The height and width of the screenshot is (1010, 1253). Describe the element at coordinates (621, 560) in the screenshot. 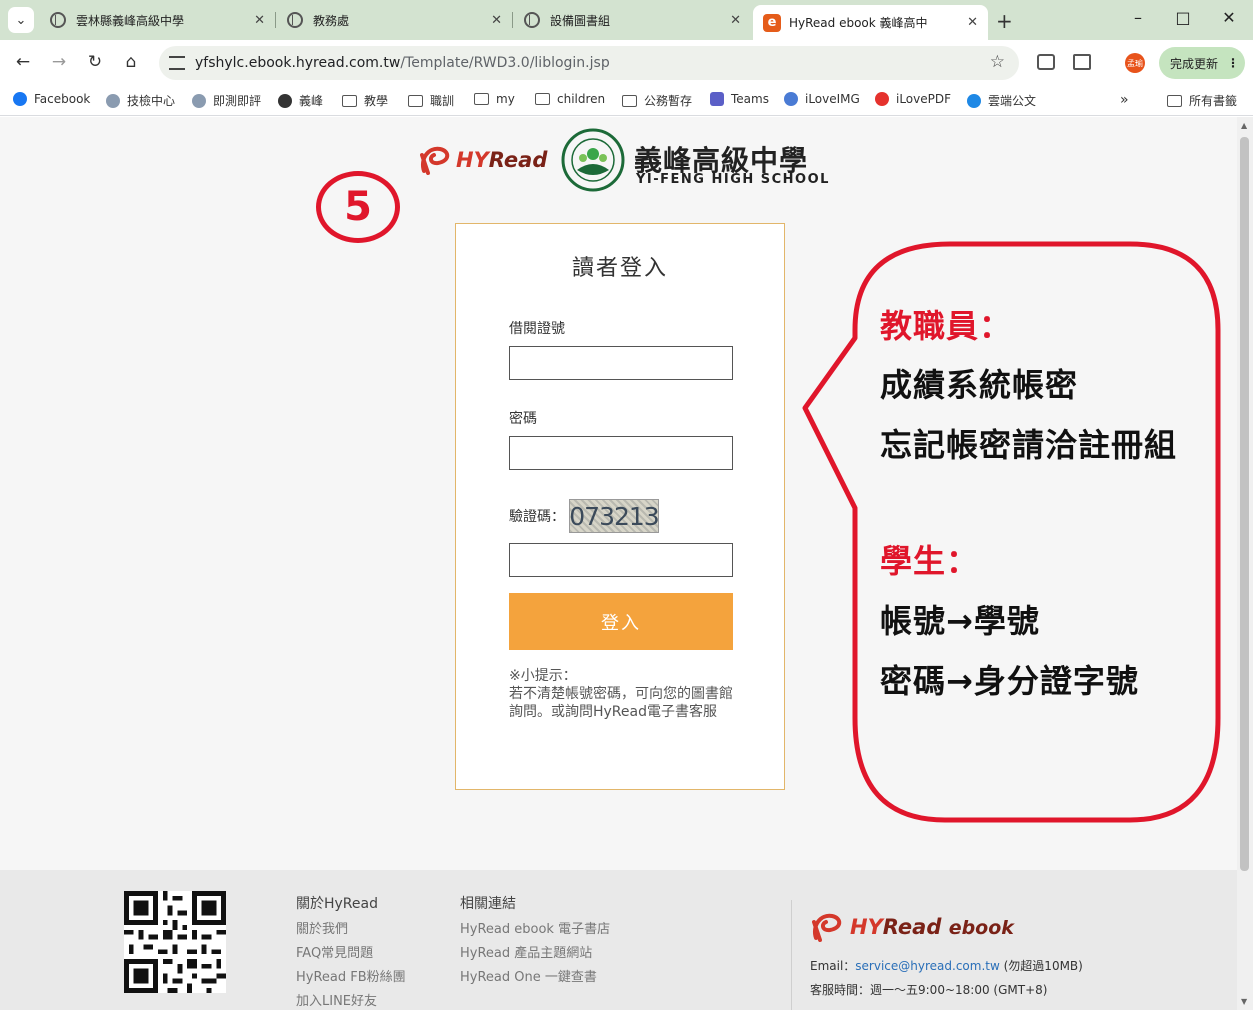

I see `captcha-input` at that location.